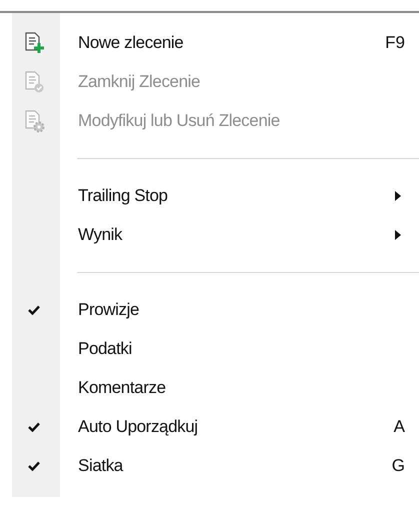 This screenshot has width=419, height=509. I want to click on submenu-item: Trailing Stop, so click(209, 195).